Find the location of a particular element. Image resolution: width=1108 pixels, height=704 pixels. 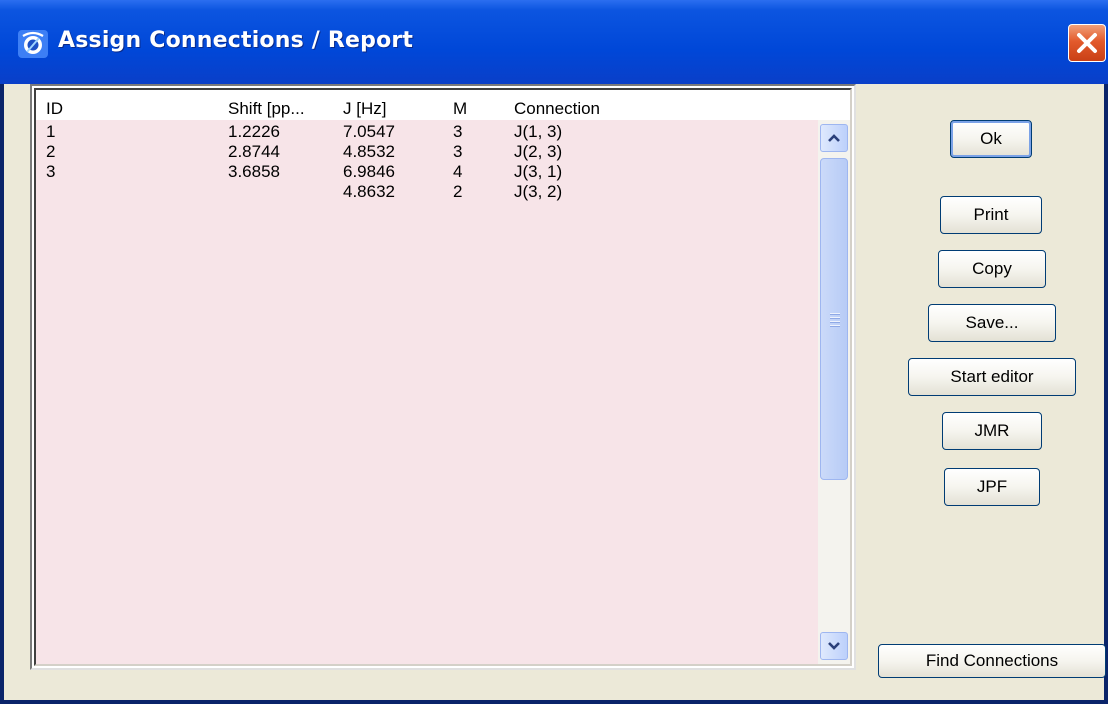

scroll-down-button is located at coordinates (834, 646).